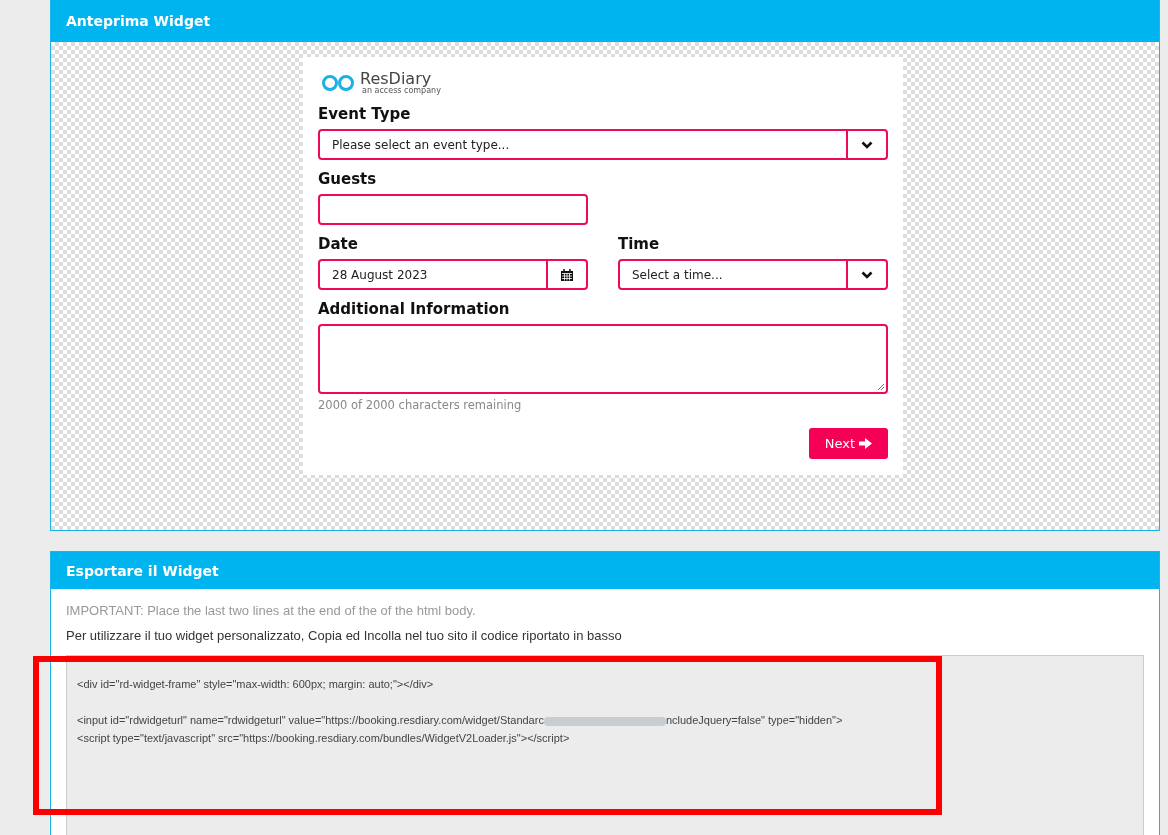 The image size is (1168, 835). I want to click on brand-name: ResDiary, so click(396, 79).